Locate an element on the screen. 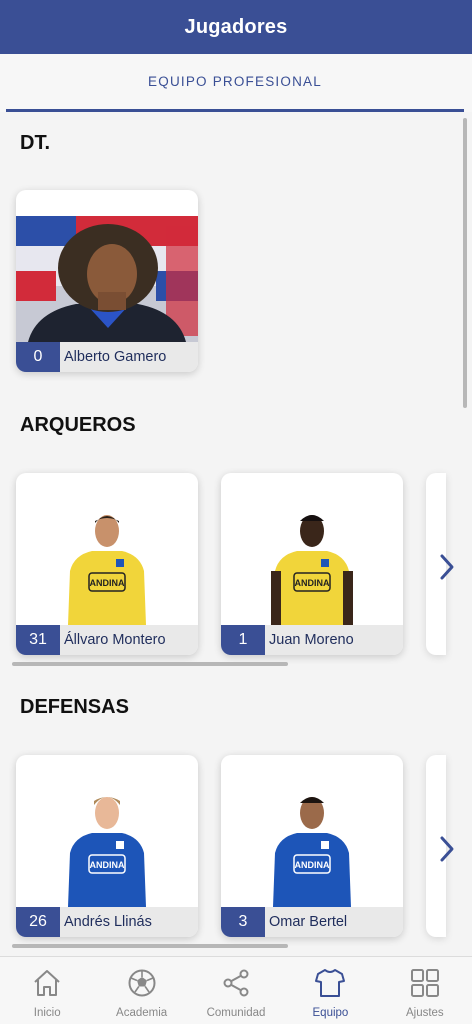  player-number: 1 is located at coordinates (243, 640).